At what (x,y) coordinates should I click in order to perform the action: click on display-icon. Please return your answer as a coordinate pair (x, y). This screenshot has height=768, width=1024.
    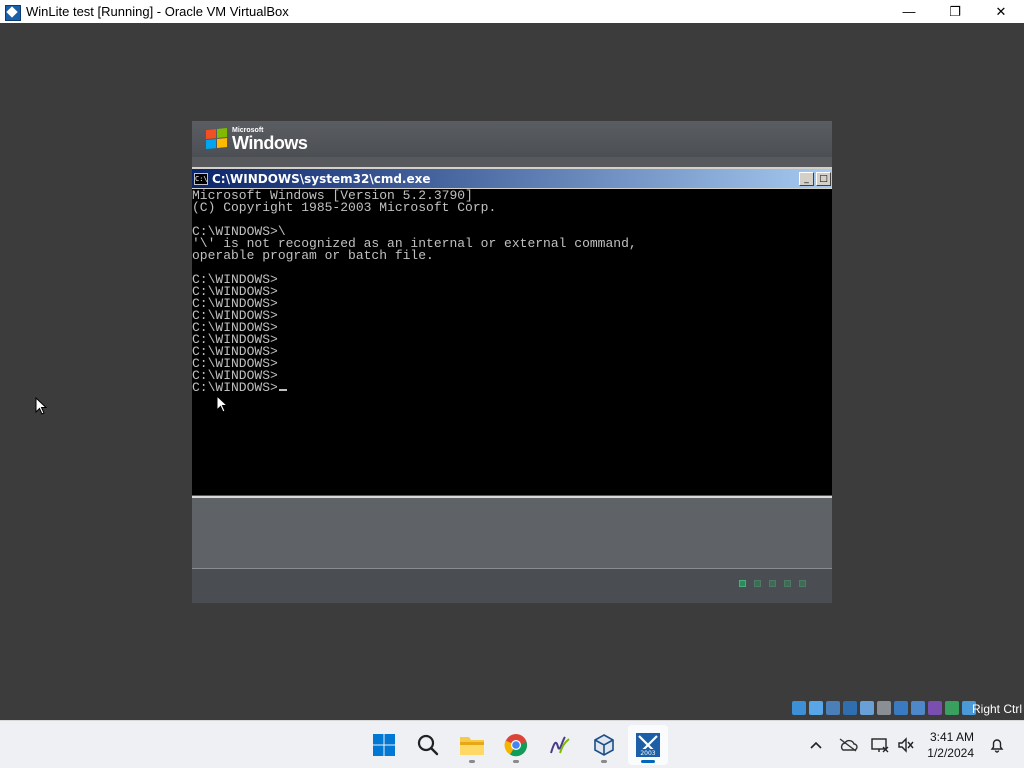
    Looking at the image, I should click on (901, 708).